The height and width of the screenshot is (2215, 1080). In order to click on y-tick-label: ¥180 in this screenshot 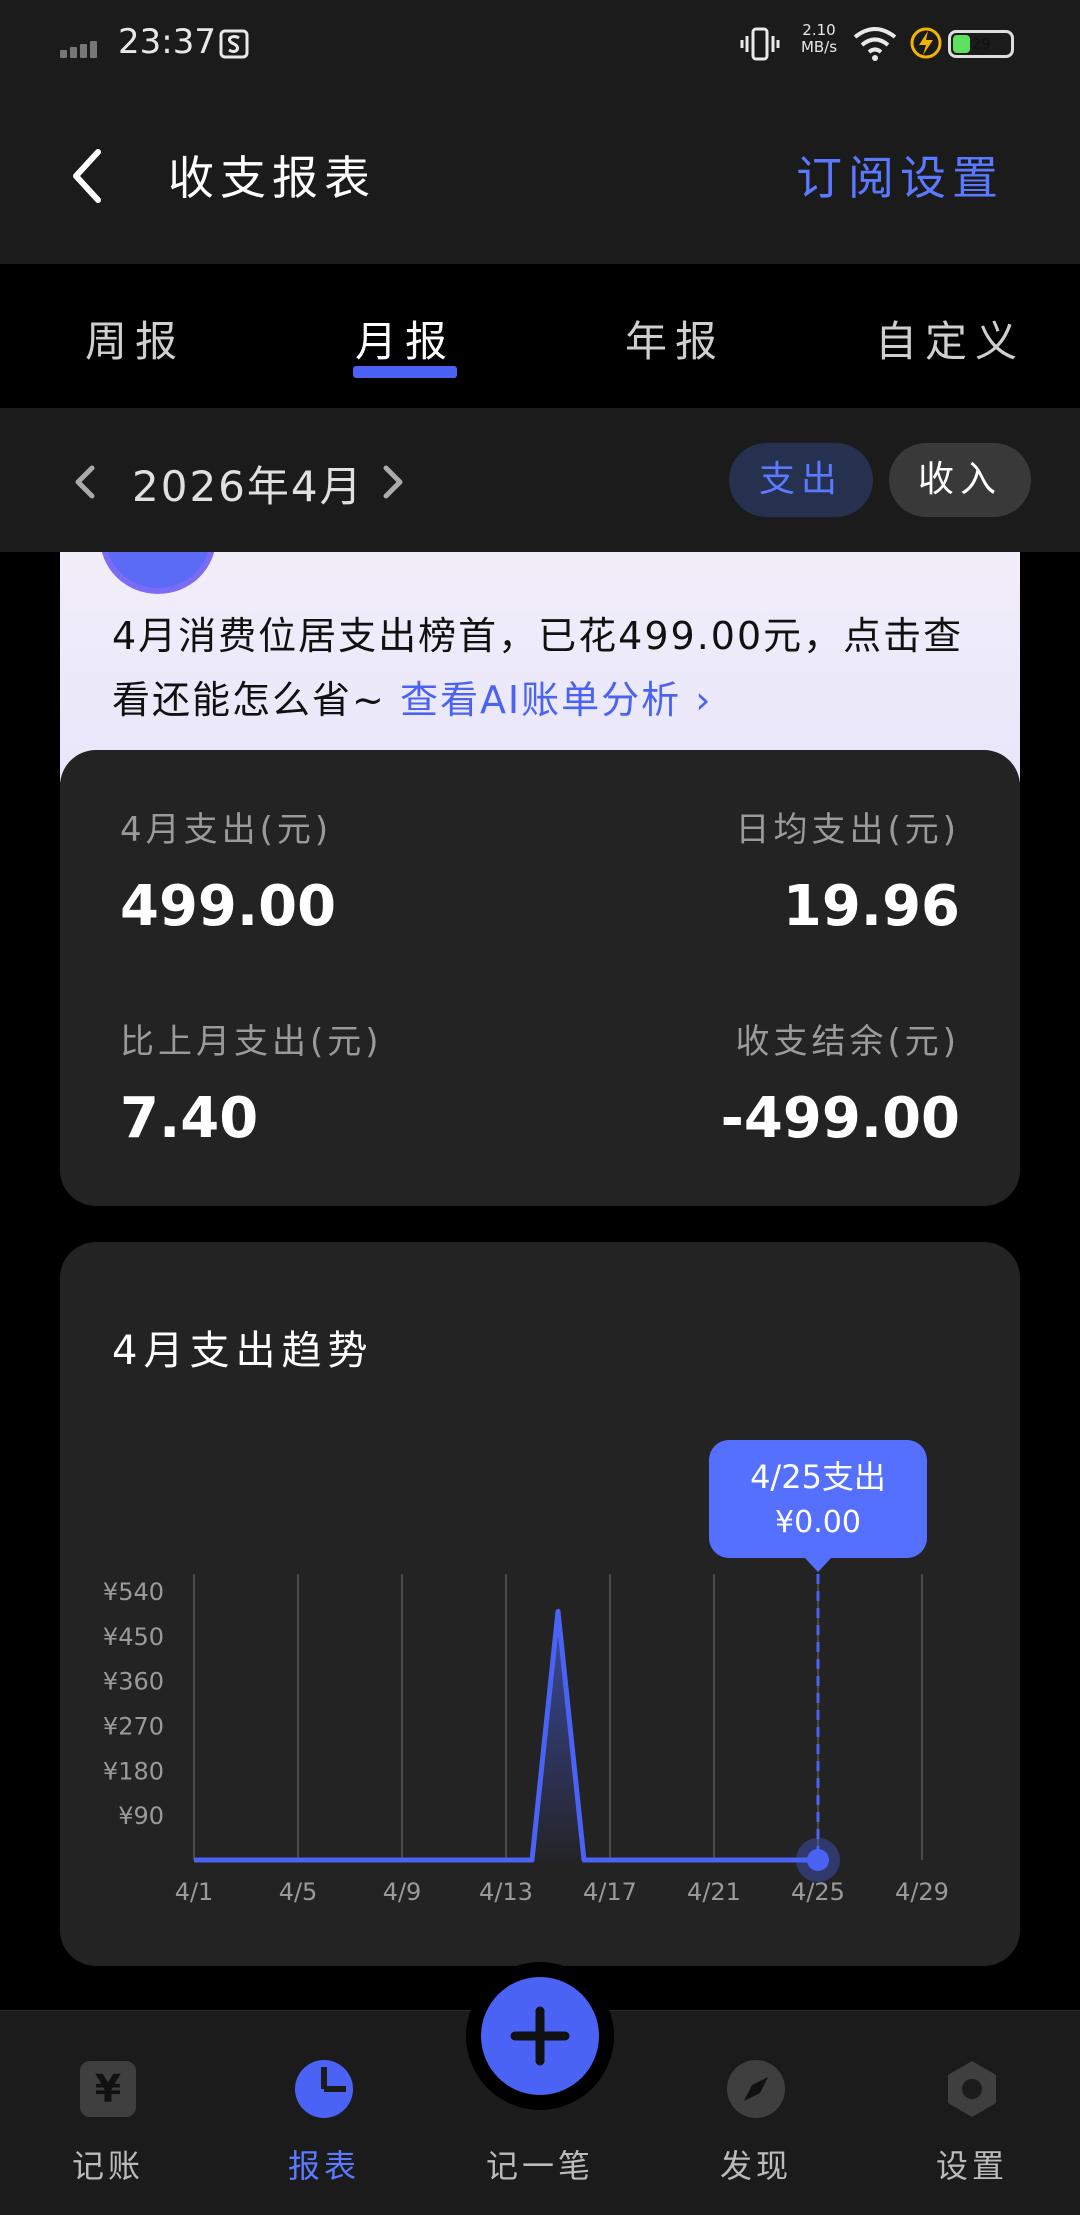, I will do `click(133, 1771)`.